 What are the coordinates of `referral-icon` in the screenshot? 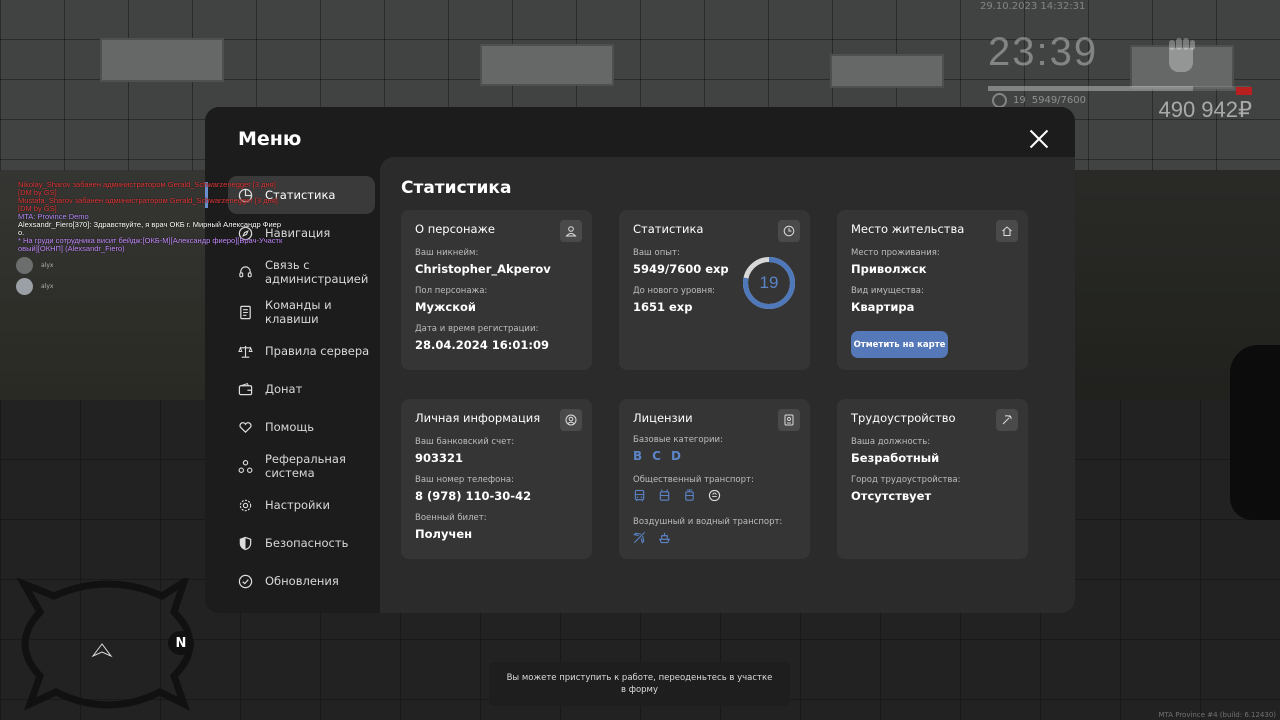 It's located at (245, 466).